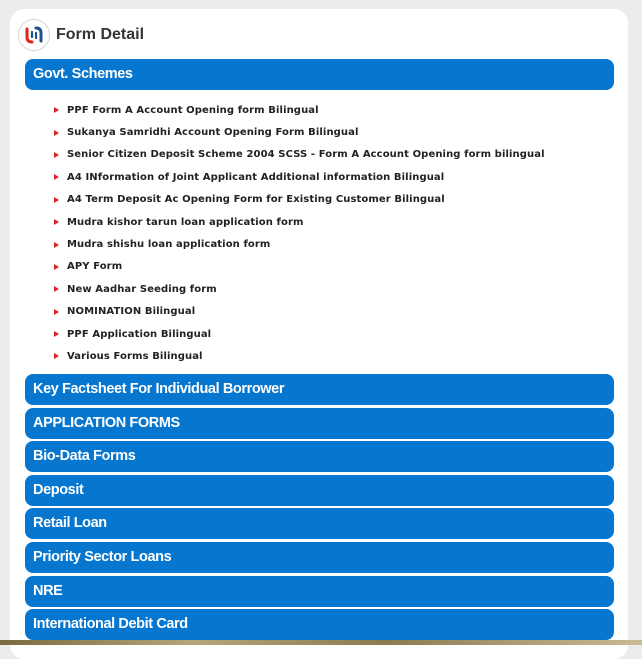 The image size is (642, 659). I want to click on header: Form Detail, so click(81, 35).